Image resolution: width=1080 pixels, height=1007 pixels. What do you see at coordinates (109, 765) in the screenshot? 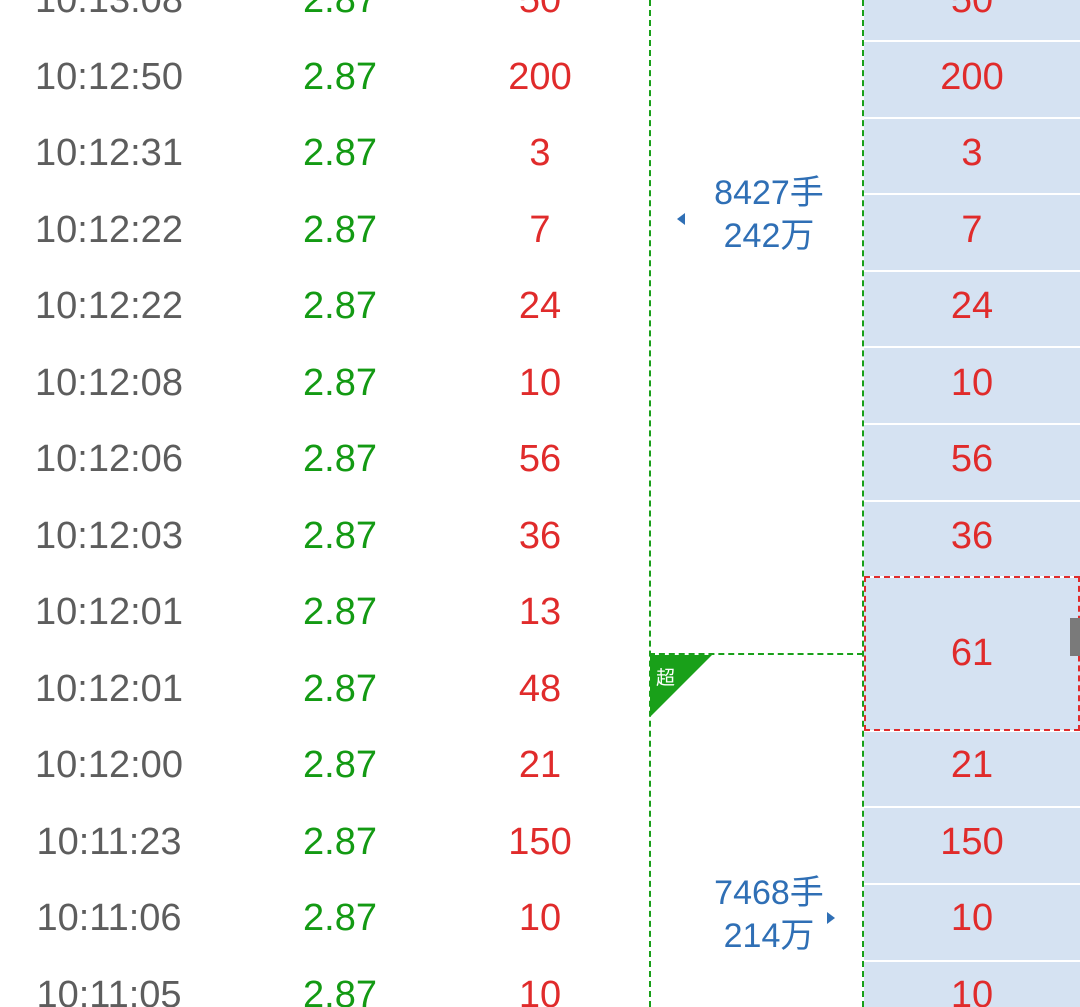
I see `trade-time: 10:12:00` at bounding box center [109, 765].